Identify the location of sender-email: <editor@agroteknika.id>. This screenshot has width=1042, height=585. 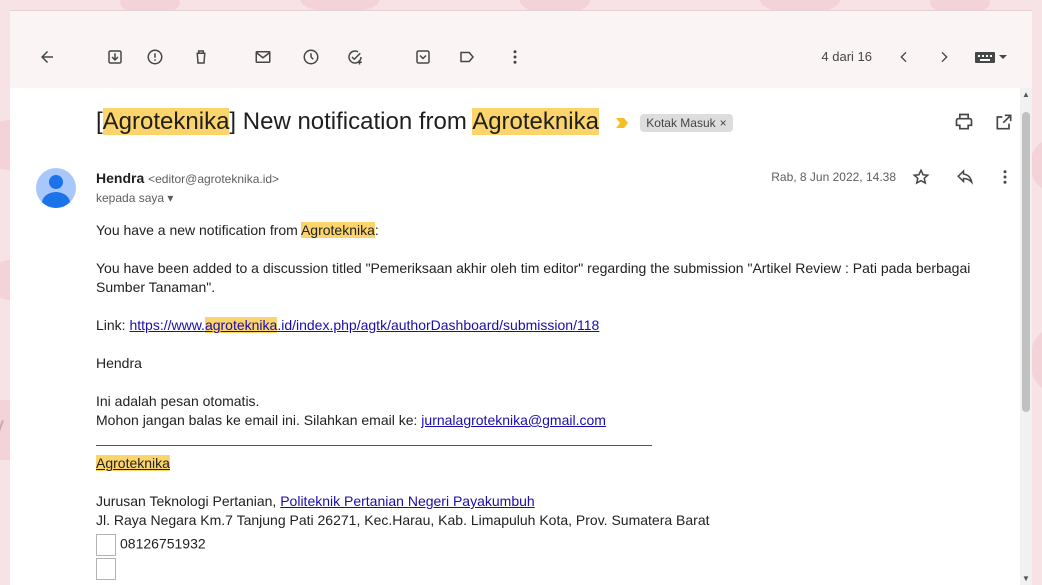
(214, 179).